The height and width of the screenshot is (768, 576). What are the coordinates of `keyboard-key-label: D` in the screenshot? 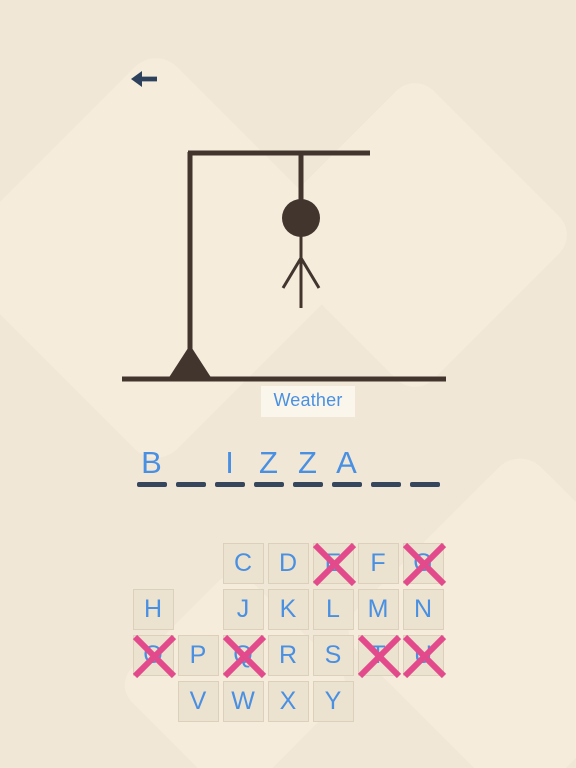 It's located at (288, 563).